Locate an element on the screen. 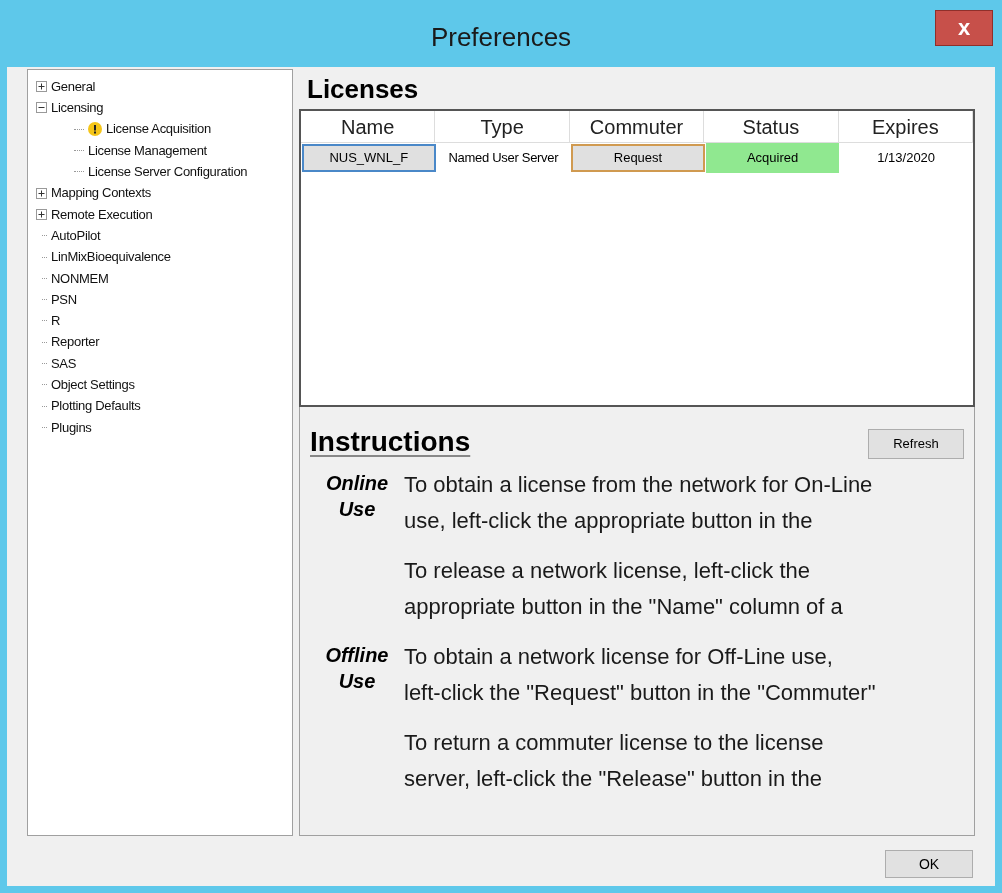 The width and height of the screenshot is (1002, 893). section-label: Online Use is located at coordinates (357, 496).